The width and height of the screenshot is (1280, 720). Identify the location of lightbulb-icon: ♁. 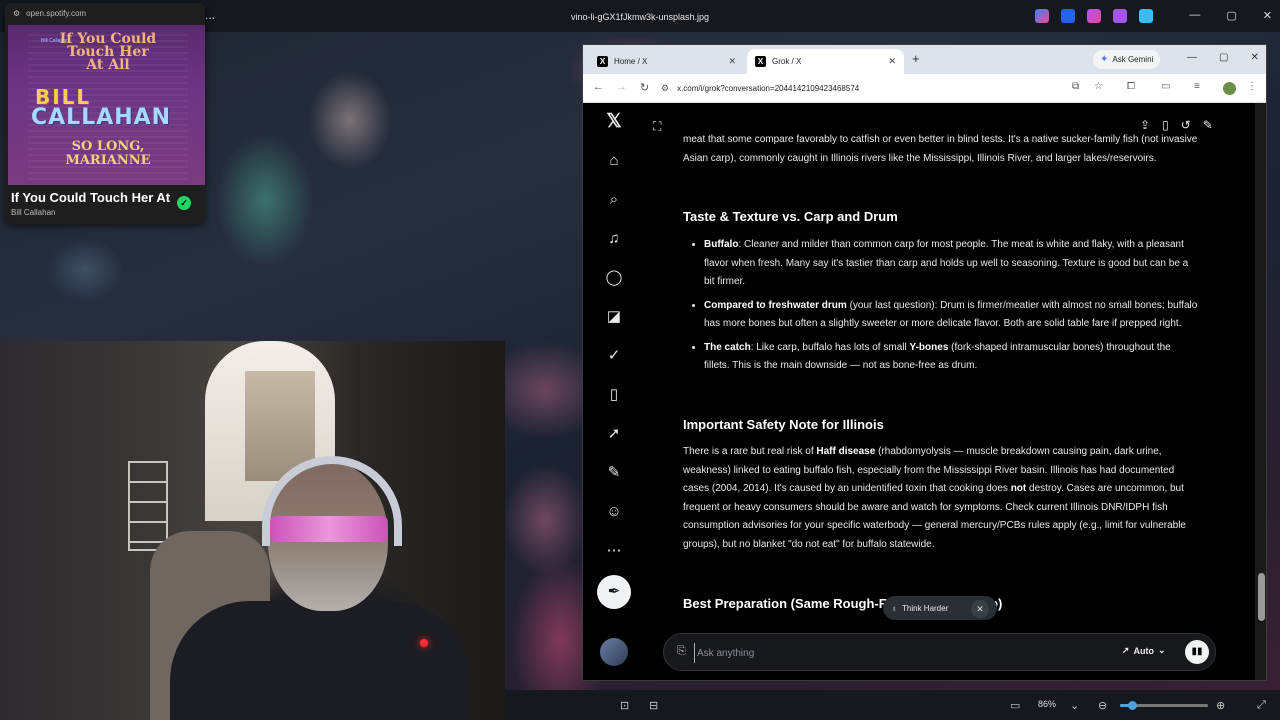
(894, 608).